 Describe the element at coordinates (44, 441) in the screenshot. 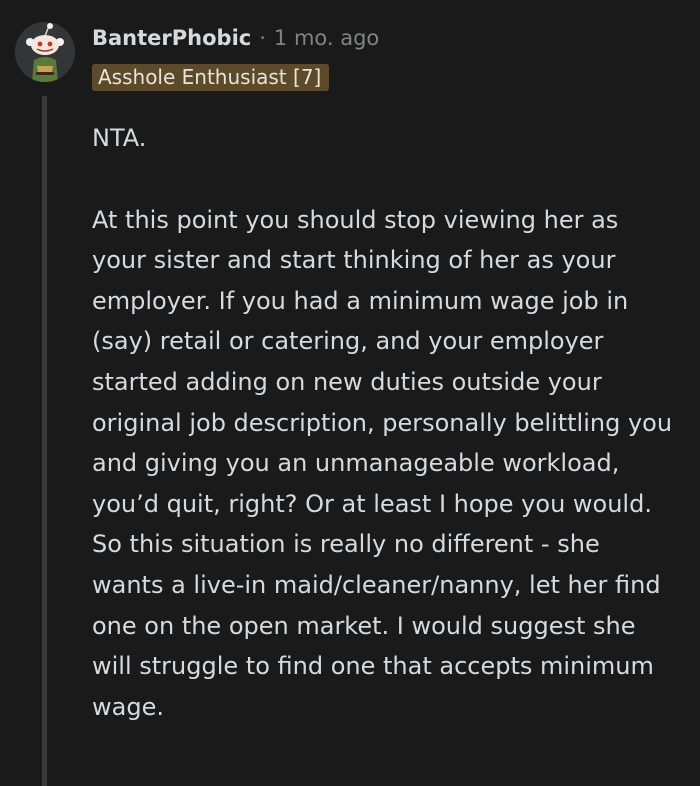

I see `thread-line` at that location.